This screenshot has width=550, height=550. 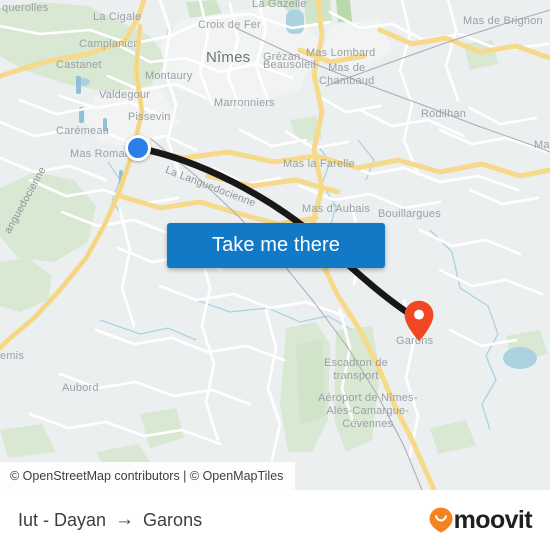 I want to click on take-me-there-button: Take me there, so click(x=276, y=245).